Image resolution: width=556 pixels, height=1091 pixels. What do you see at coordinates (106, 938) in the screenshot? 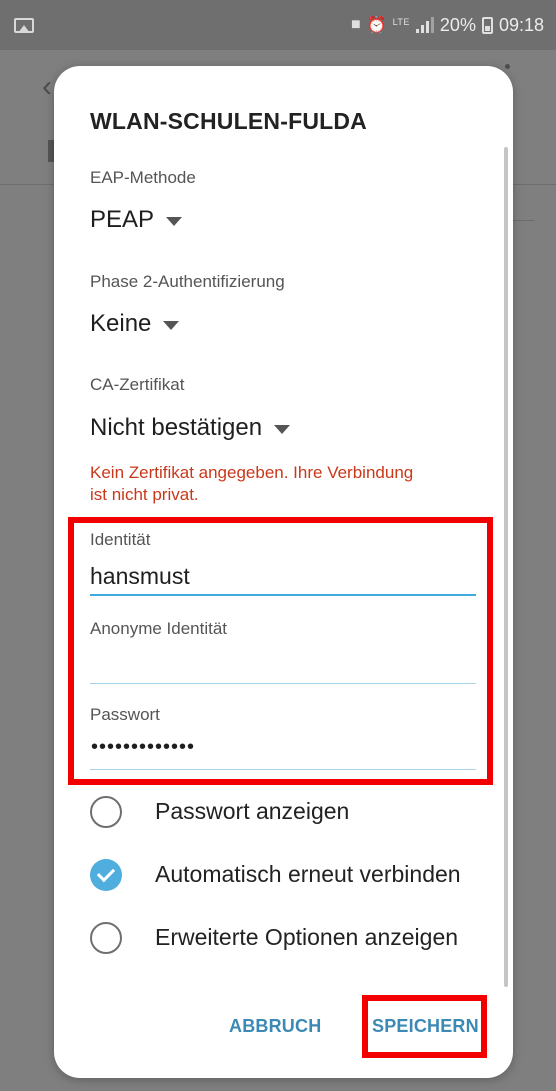
I see `advanced-options-checkbox` at bounding box center [106, 938].